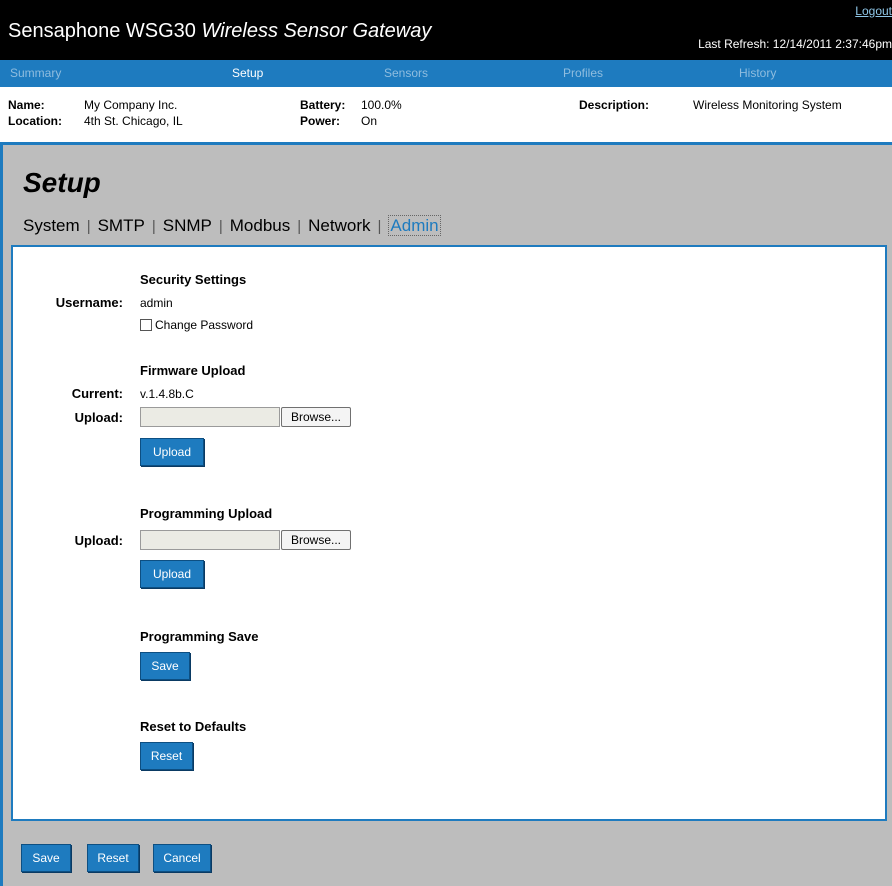  I want to click on page-title: Setup, so click(62, 182).